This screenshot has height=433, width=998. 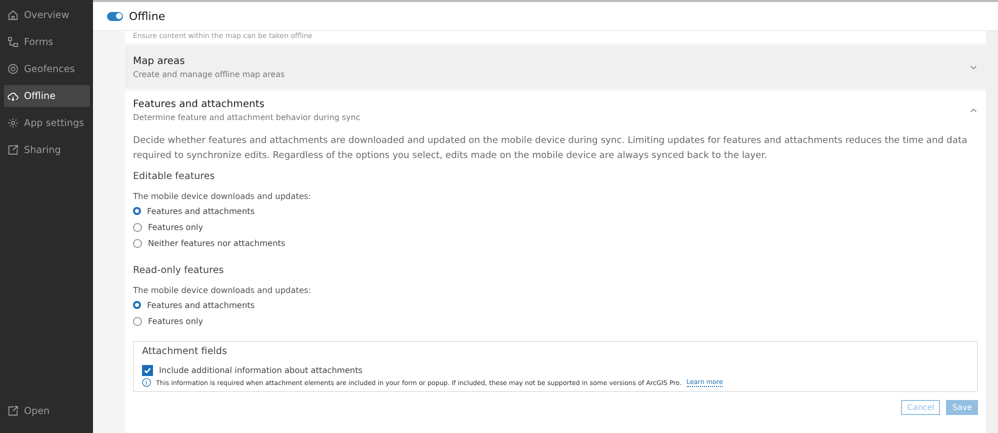 What do you see at coordinates (13, 150) in the screenshot?
I see `share-icon` at bounding box center [13, 150].